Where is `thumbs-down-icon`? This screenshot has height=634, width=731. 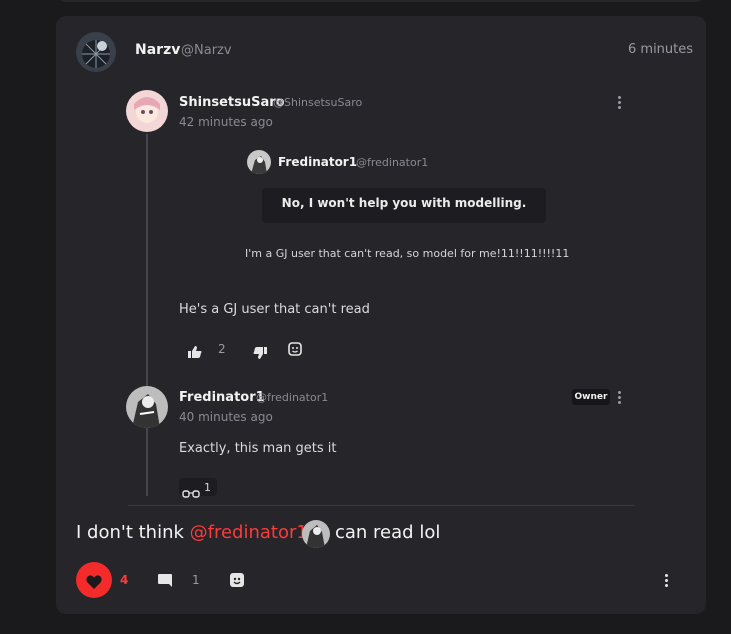
thumbs-down-icon is located at coordinates (260, 353).